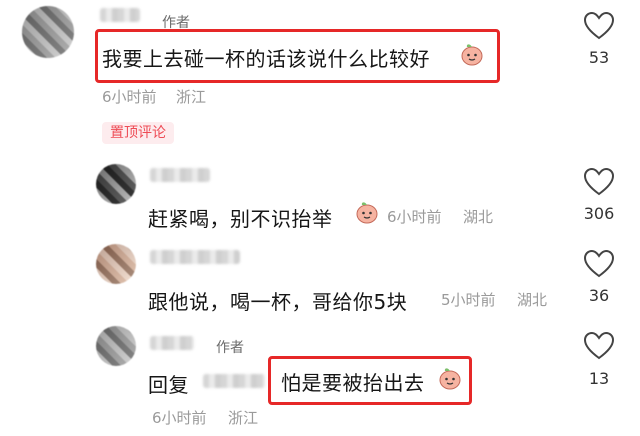 The width and height of the screenshot is (640, 436). I want to click on like-count: 53, so click(599, 57).